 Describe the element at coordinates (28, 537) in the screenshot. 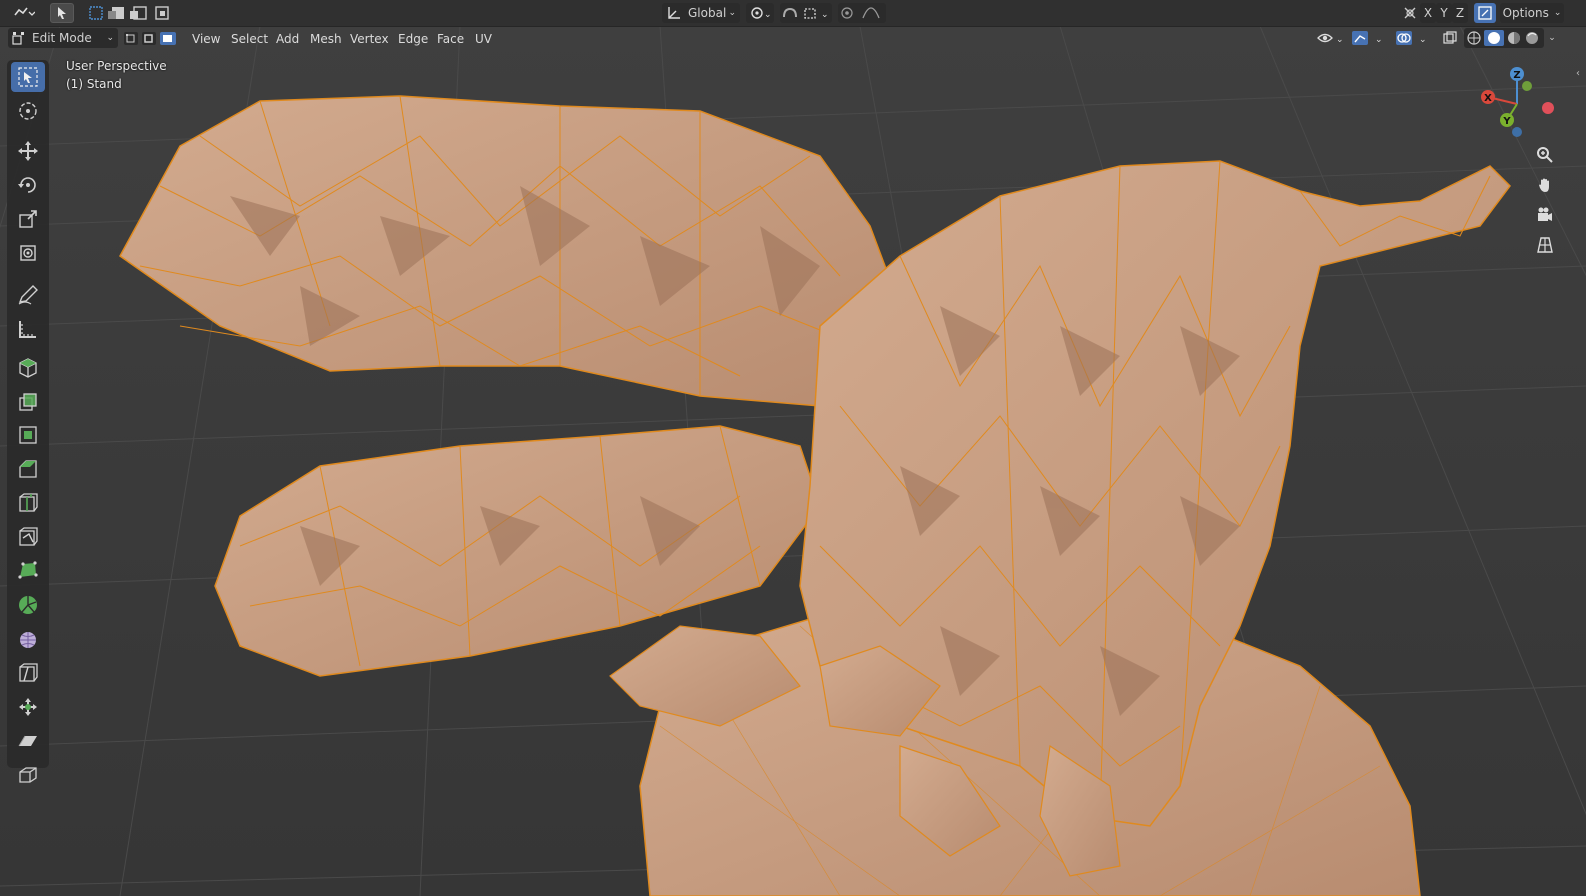

I see `knife-tool-icon` at that location.